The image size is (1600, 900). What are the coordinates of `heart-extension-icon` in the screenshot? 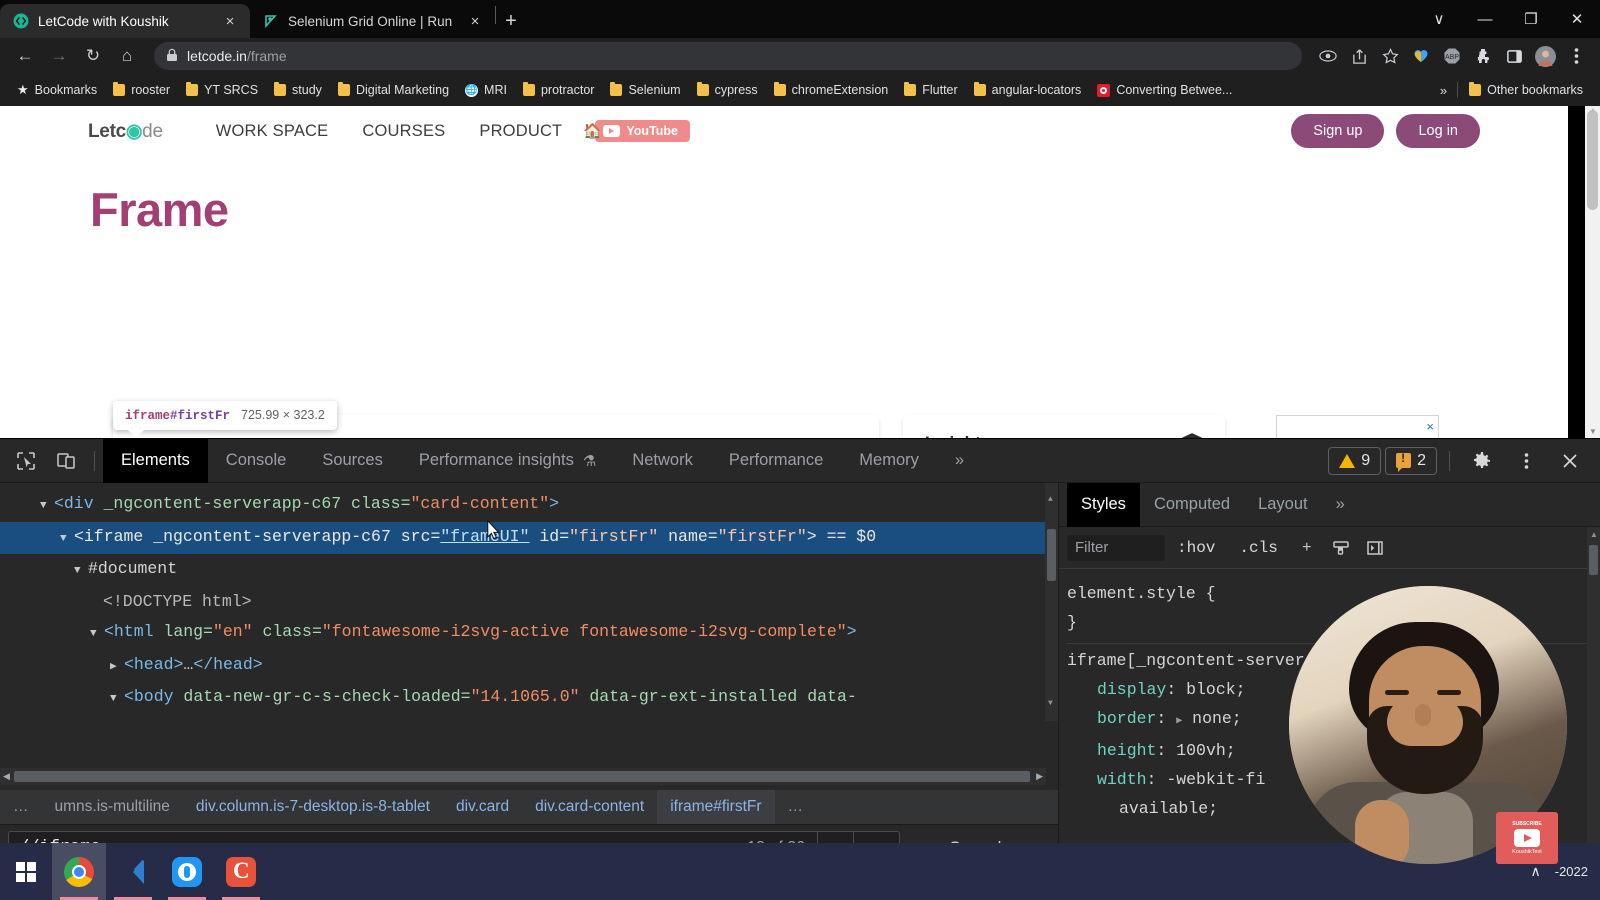 It's located at (1421, 56).